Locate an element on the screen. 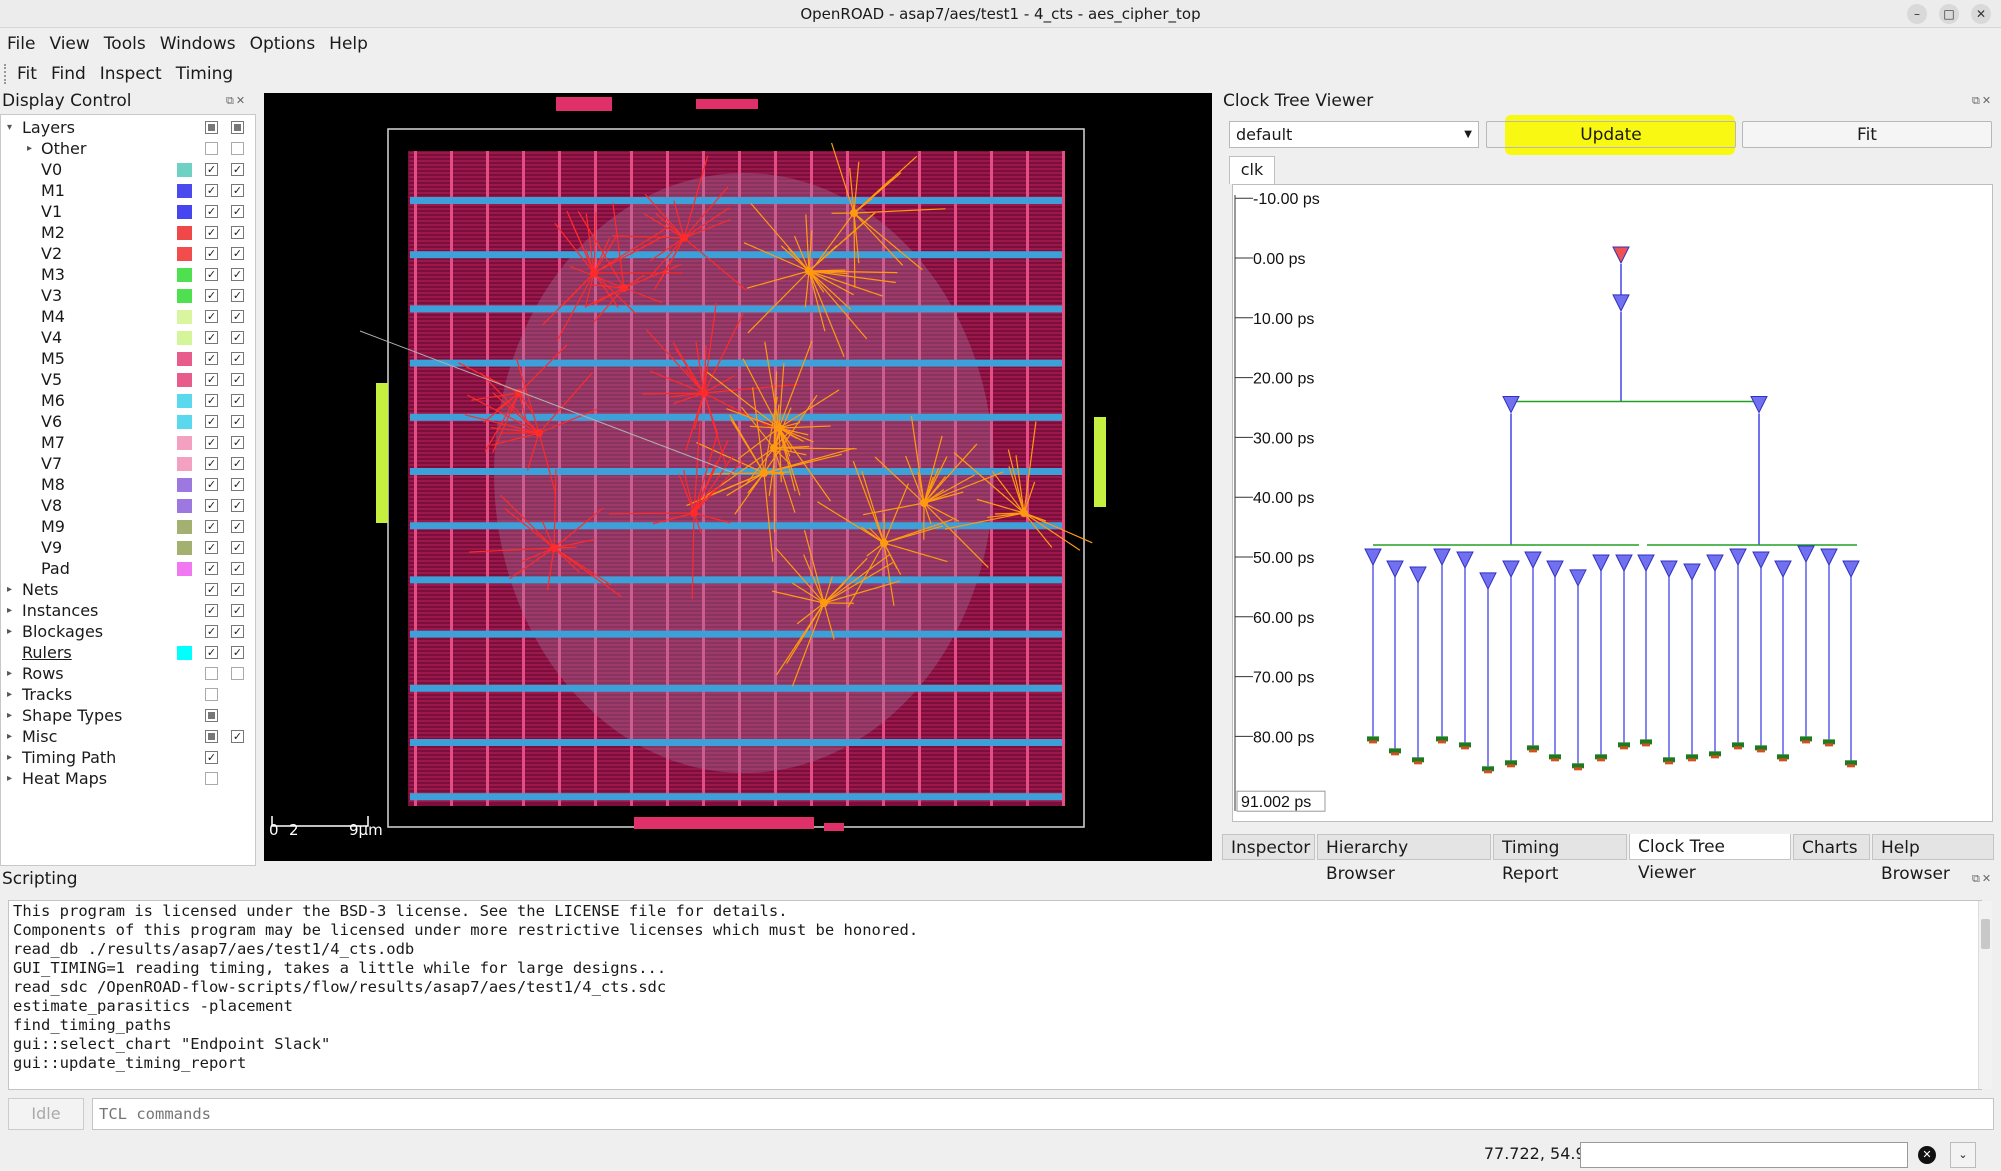  layer-row: V3 ✓ ✓ is located at coordinates (128, 295).